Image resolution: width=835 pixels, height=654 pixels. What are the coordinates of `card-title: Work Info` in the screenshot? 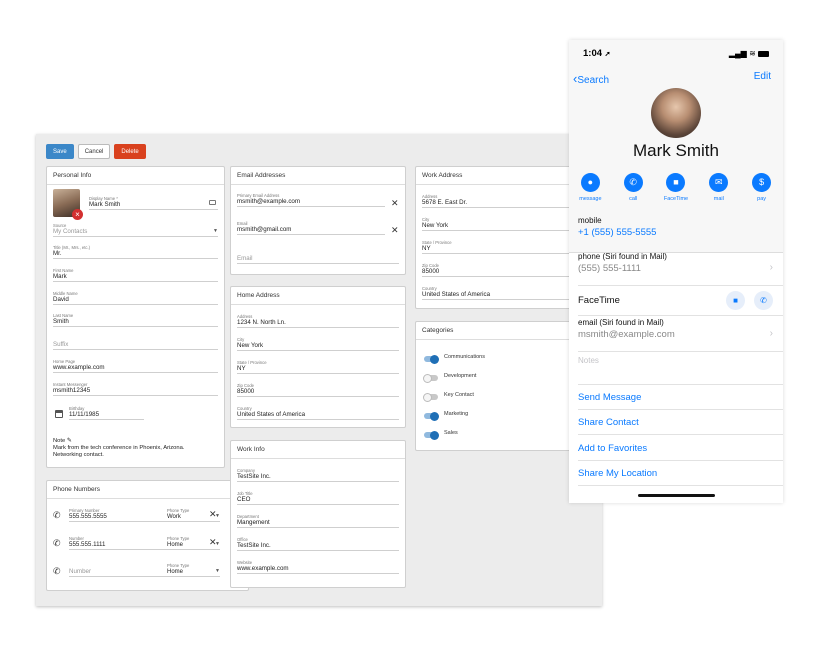 It's located at (318, 450).